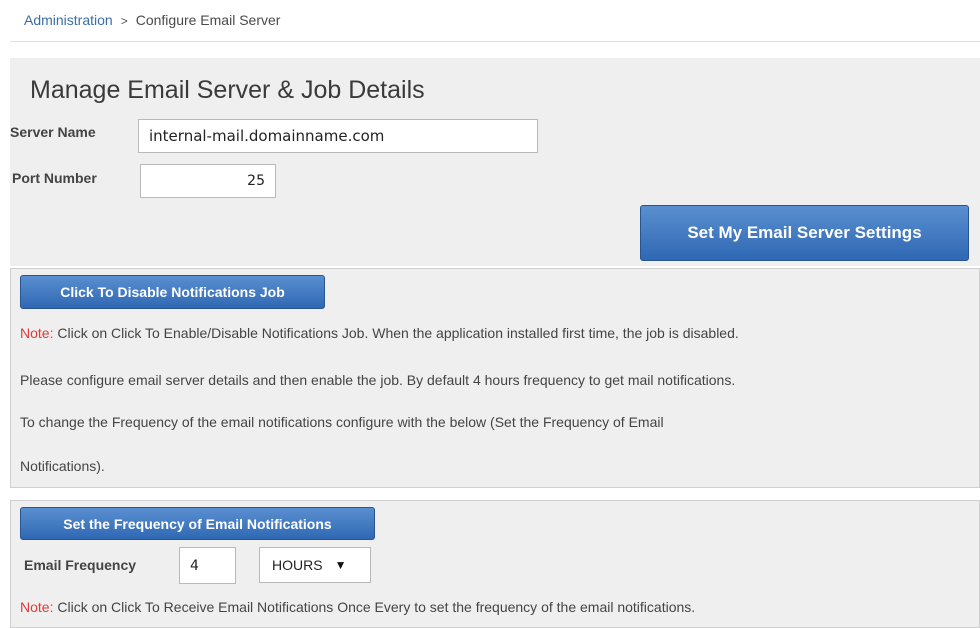 Image resolution: width=980 pixels, height=628 pixels. What do you see at coordinates (227, 90) in the screenshot?
I see `page-title: Manage Email Server & Job Details` at bounding box center [227, 90].